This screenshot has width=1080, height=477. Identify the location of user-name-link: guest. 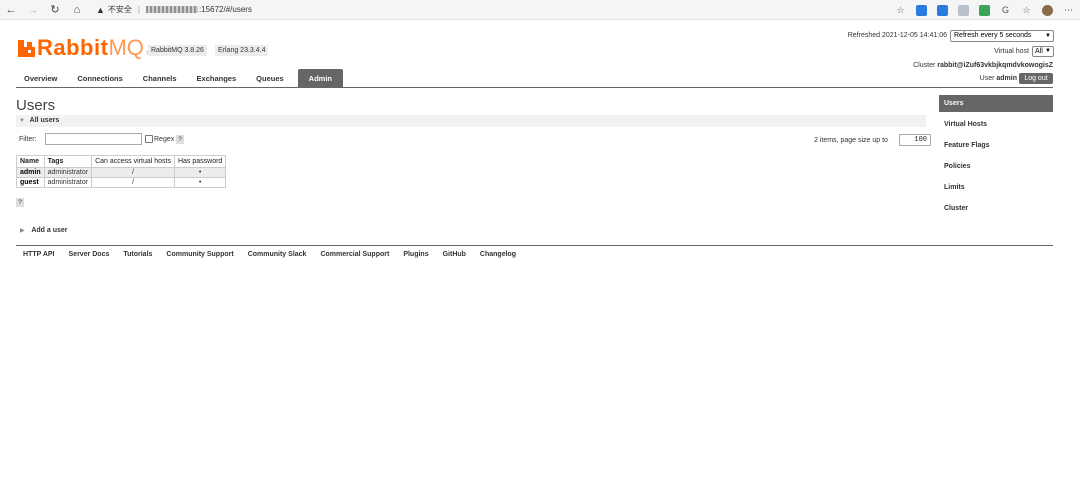
(30, 182).